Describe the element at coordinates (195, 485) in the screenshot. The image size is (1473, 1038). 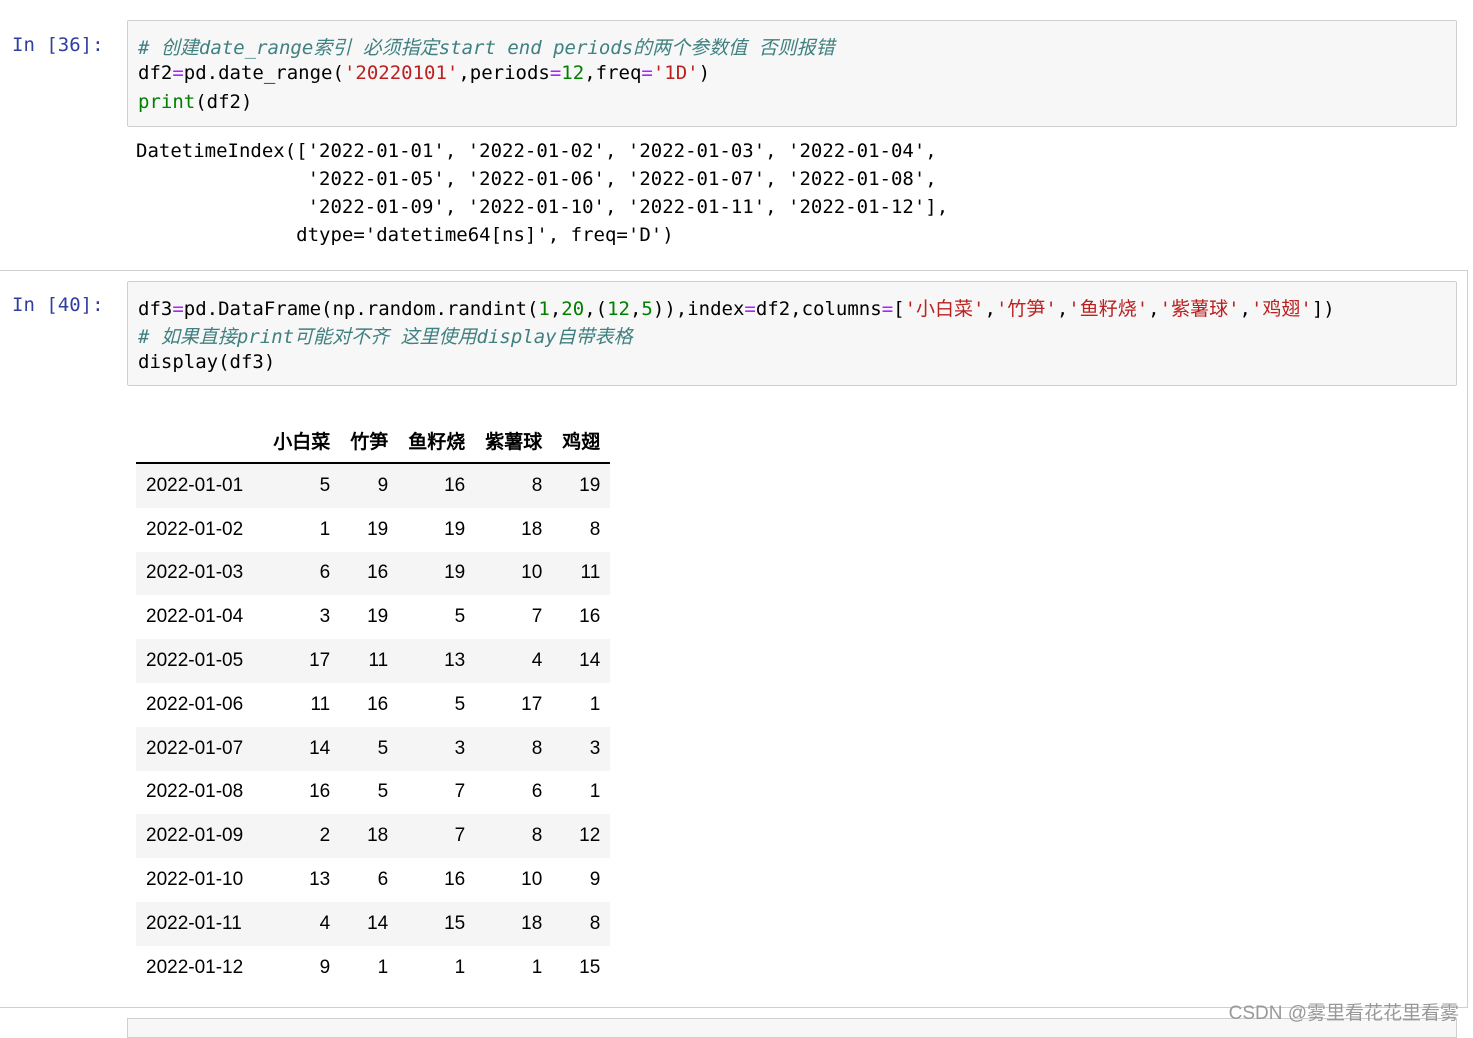
I see `row-index: 2022-01-01` at that location.